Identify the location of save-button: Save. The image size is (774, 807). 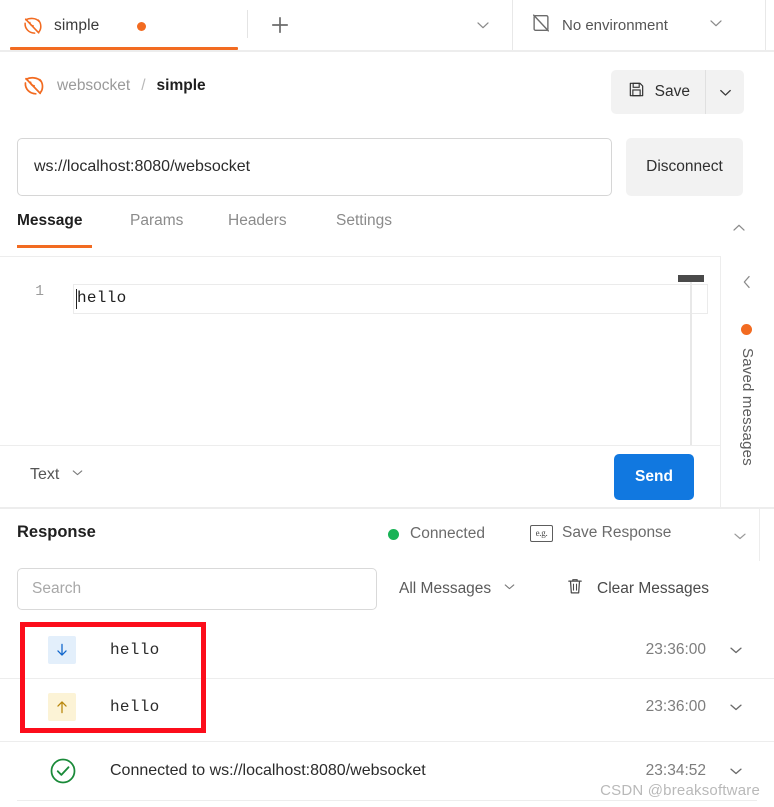
(658, 92).